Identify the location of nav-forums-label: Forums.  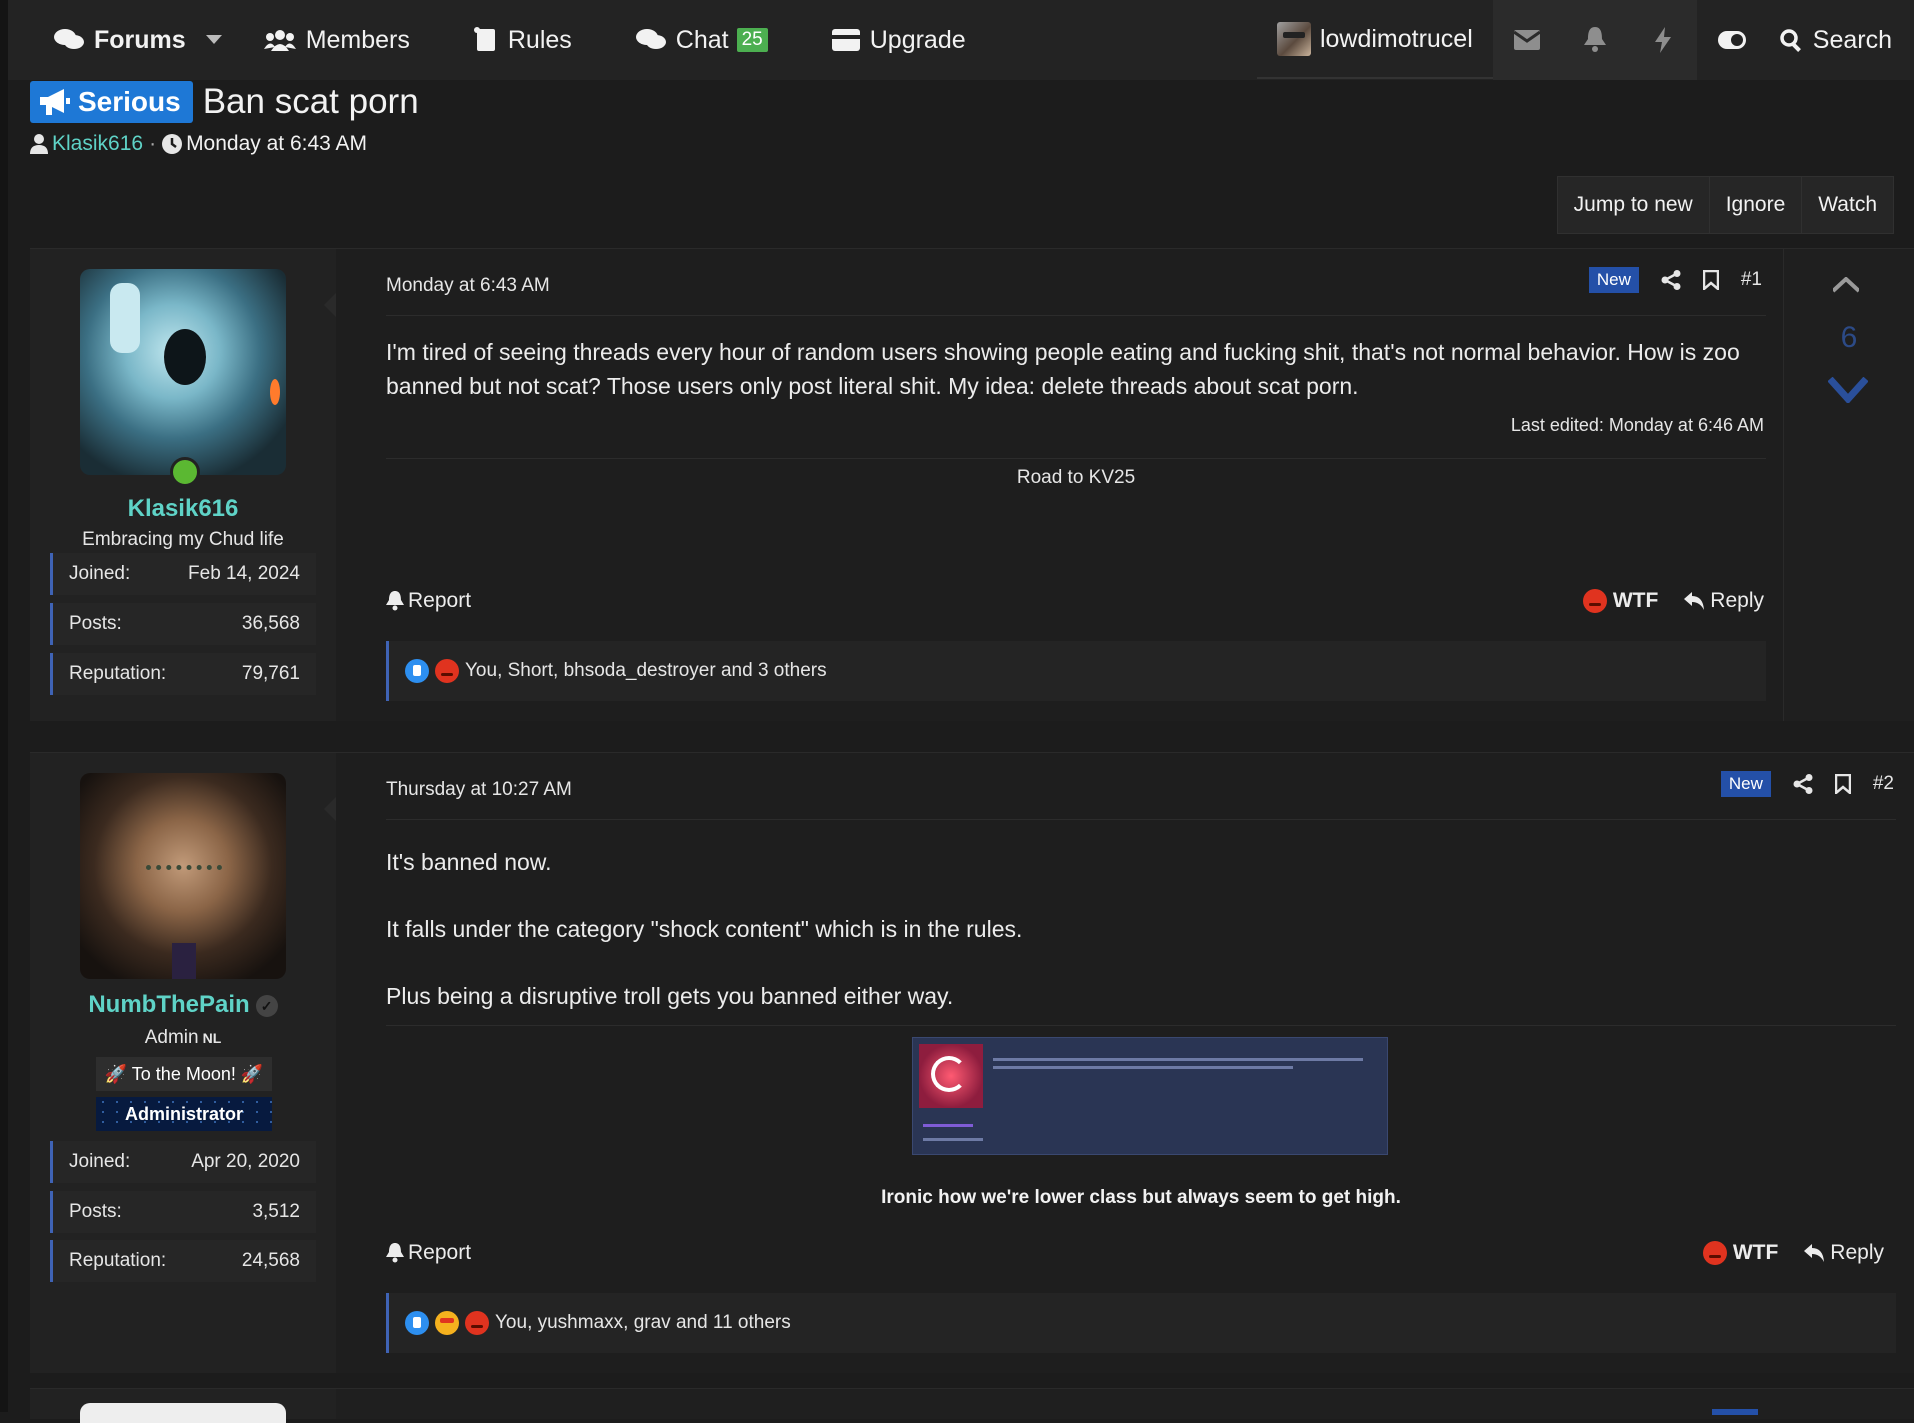
(140, 39).